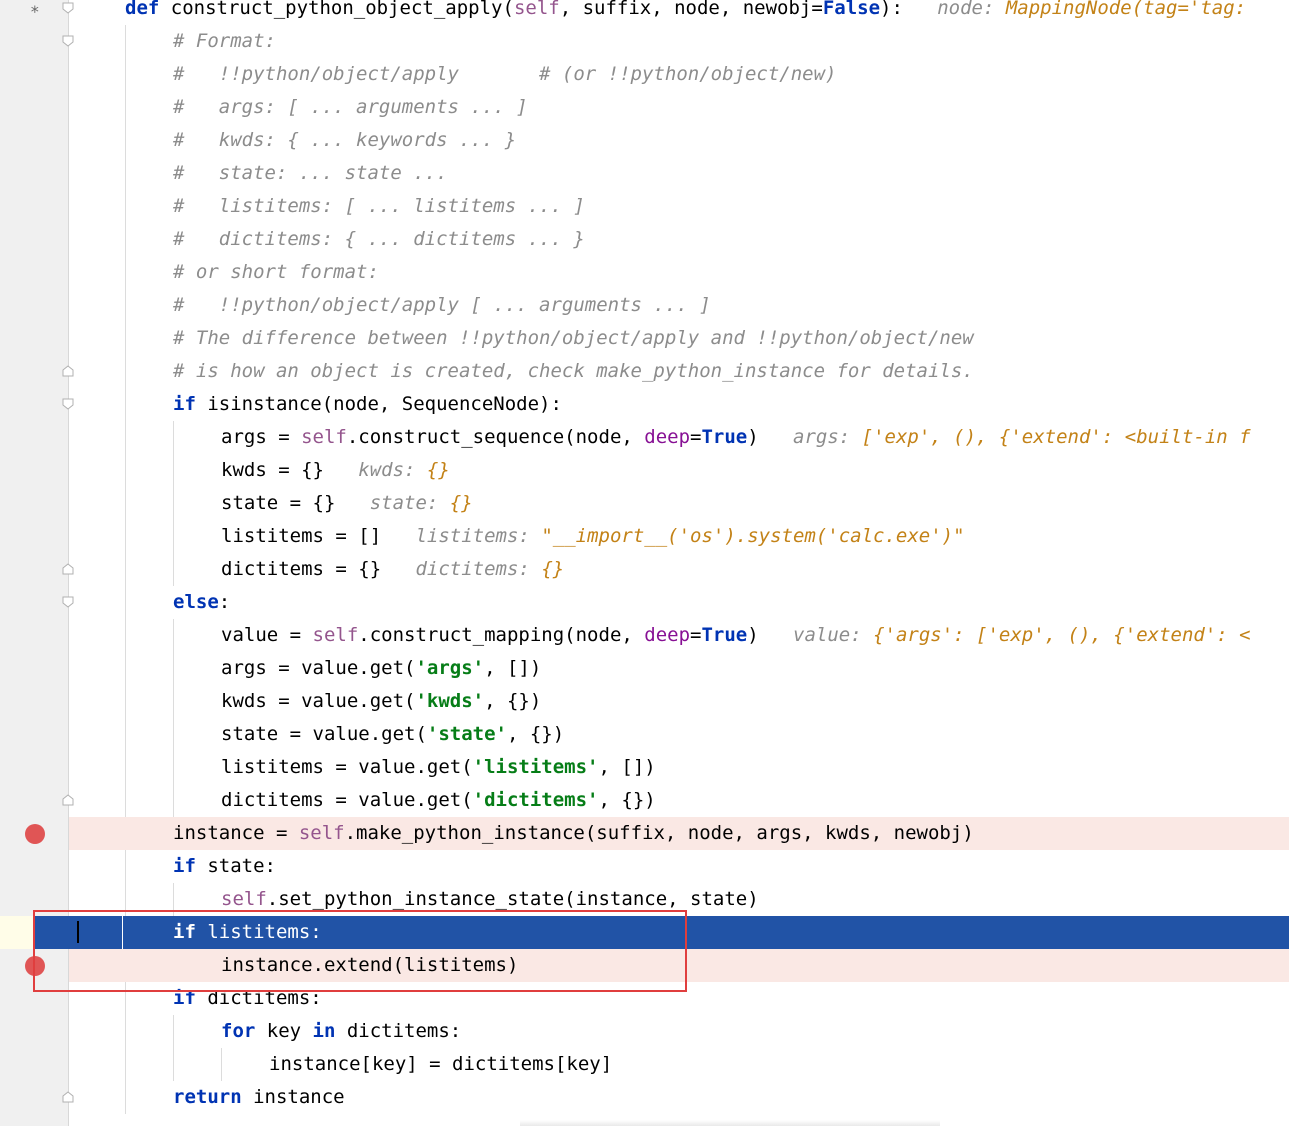 Image resolution: width=1289 pixels, height=1126 pixels. Describe the element at coordinates (644, 1064) in the screenshot. I see `code-line: instance[key] = dictitems[key]` at that location.